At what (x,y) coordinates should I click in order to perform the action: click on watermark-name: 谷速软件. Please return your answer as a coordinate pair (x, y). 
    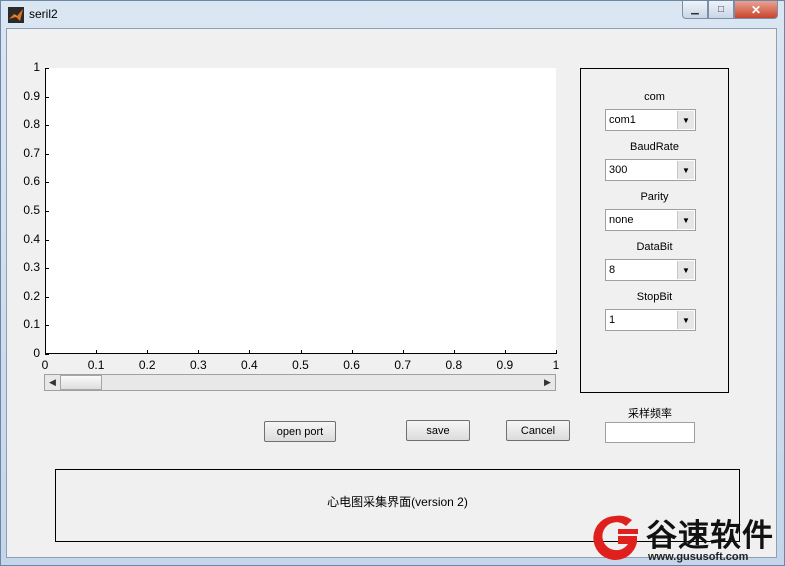
    Looking at the image, I should click on (710, 535).